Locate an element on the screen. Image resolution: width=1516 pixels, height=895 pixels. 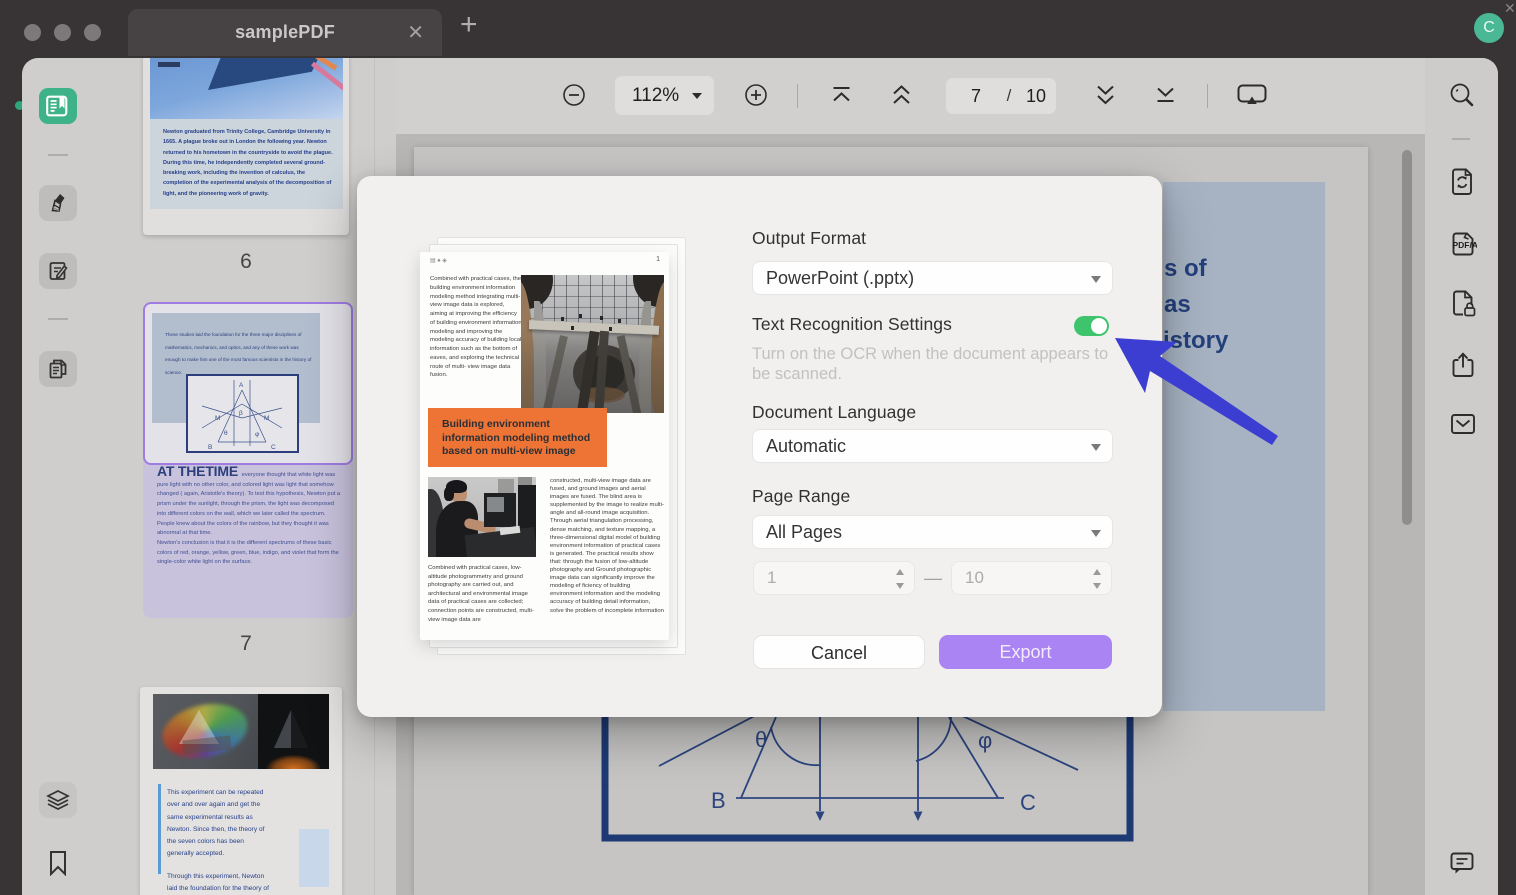
svg-text: β is located at coordinates (241, 413).